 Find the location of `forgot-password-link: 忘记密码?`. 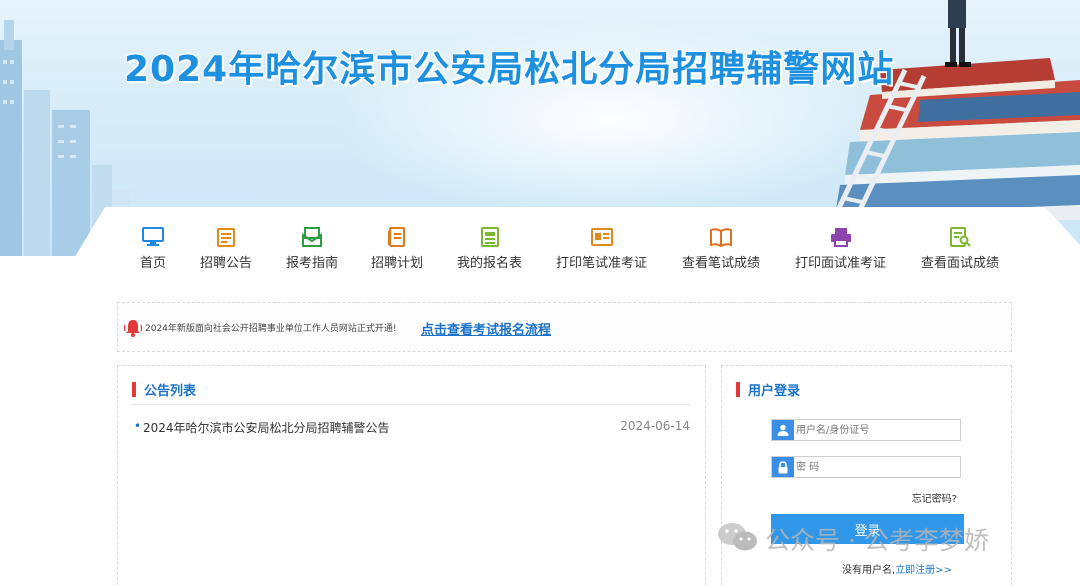

forgot-password-link: 忘记密码? is located at coordinates (934, 497).